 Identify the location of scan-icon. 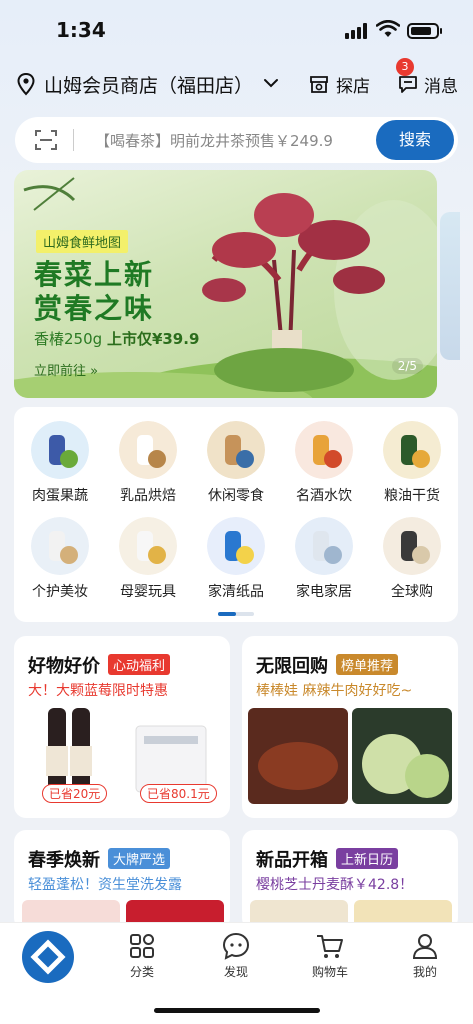
(46, 140).